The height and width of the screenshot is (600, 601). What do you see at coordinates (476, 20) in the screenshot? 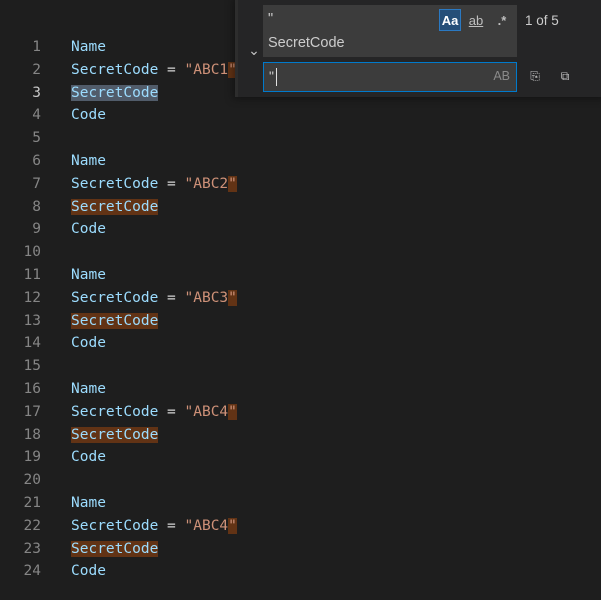
I see `whole-word-toggle: ab` at bounding box center [476, 20].